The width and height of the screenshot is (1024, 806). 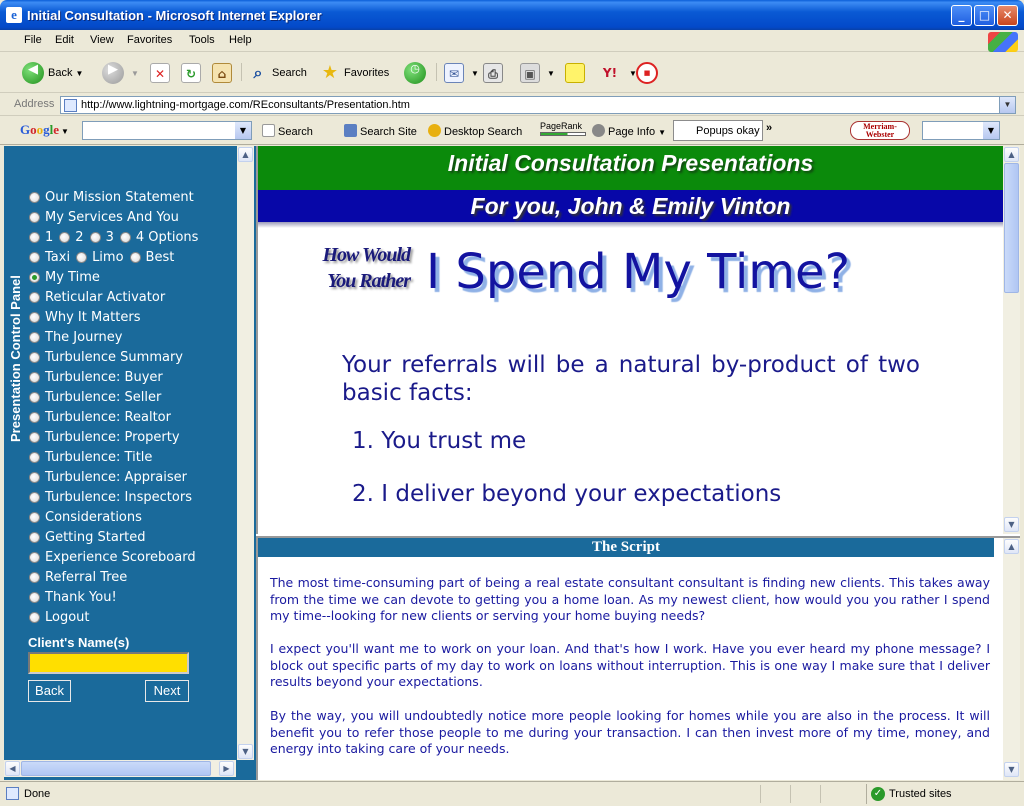 I want to click on next-slide-button: Next, so click(x=167, y=691).